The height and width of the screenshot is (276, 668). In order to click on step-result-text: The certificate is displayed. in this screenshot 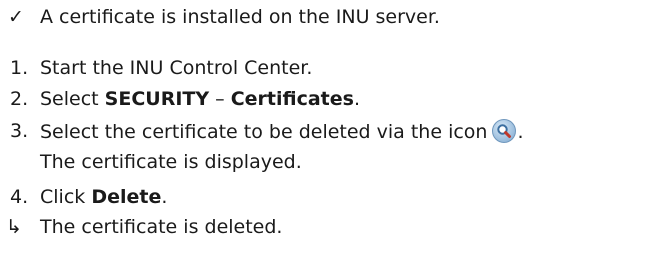, I will do `click(171, 162)`.